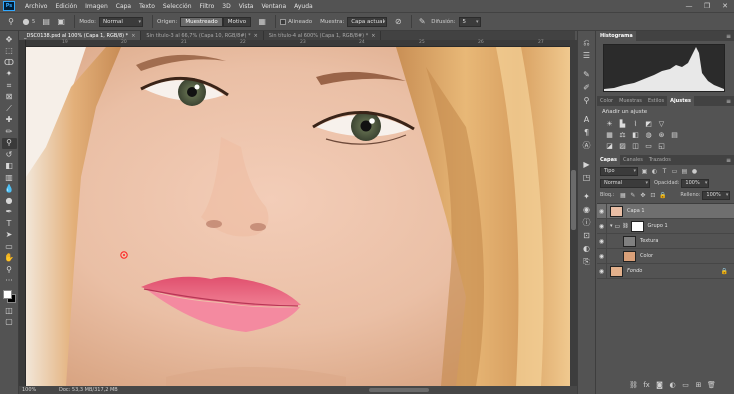 This screenshot has height=394, width=734. What do you see at coordinates (586, 177) in the screenshot?
I see `layer-comps-icon: ◳` at bounding box center [586, 177].